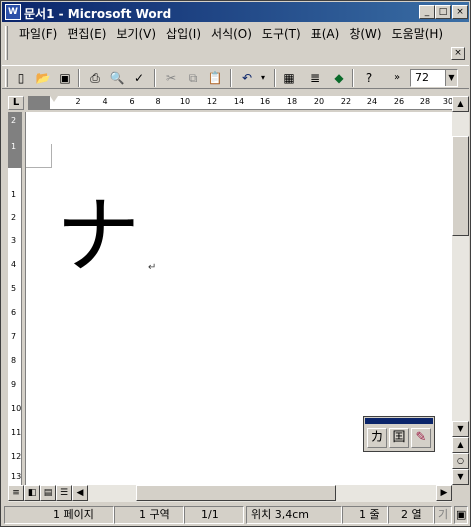 This screenshot has height=527, width=471. I want to click on horizontal-ruler: 2 4 6 8 10 12 14 16 18 20 22 24 26 28 30, so click(240, 103).